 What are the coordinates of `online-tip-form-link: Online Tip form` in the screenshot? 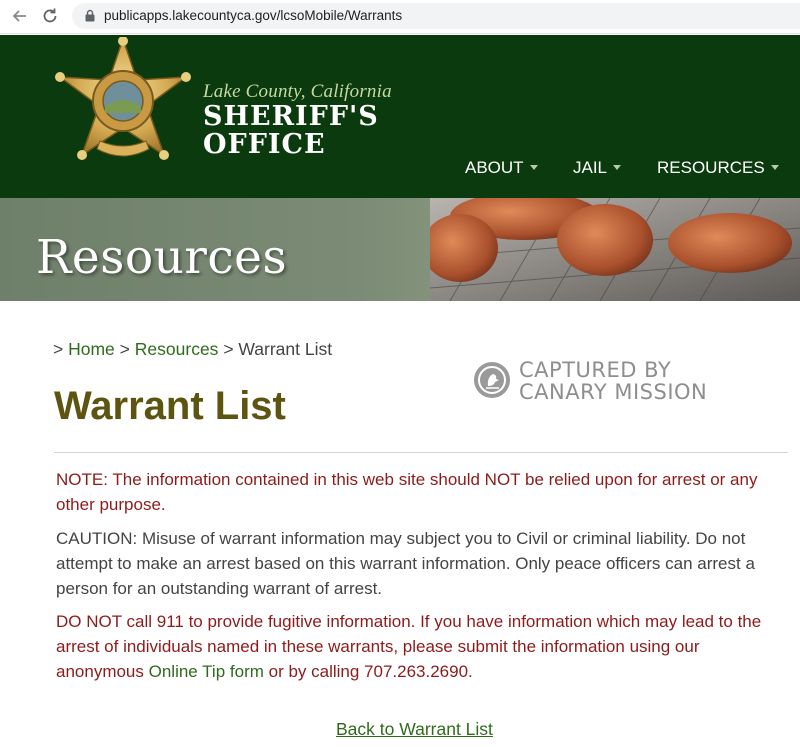 It's located at (206, 671).